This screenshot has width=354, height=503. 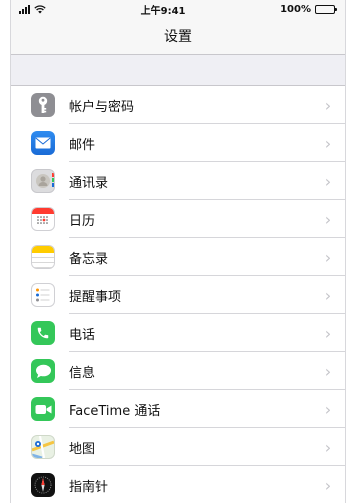 I want to click on settings-row-label: 信息, so click(x=82, y=373).